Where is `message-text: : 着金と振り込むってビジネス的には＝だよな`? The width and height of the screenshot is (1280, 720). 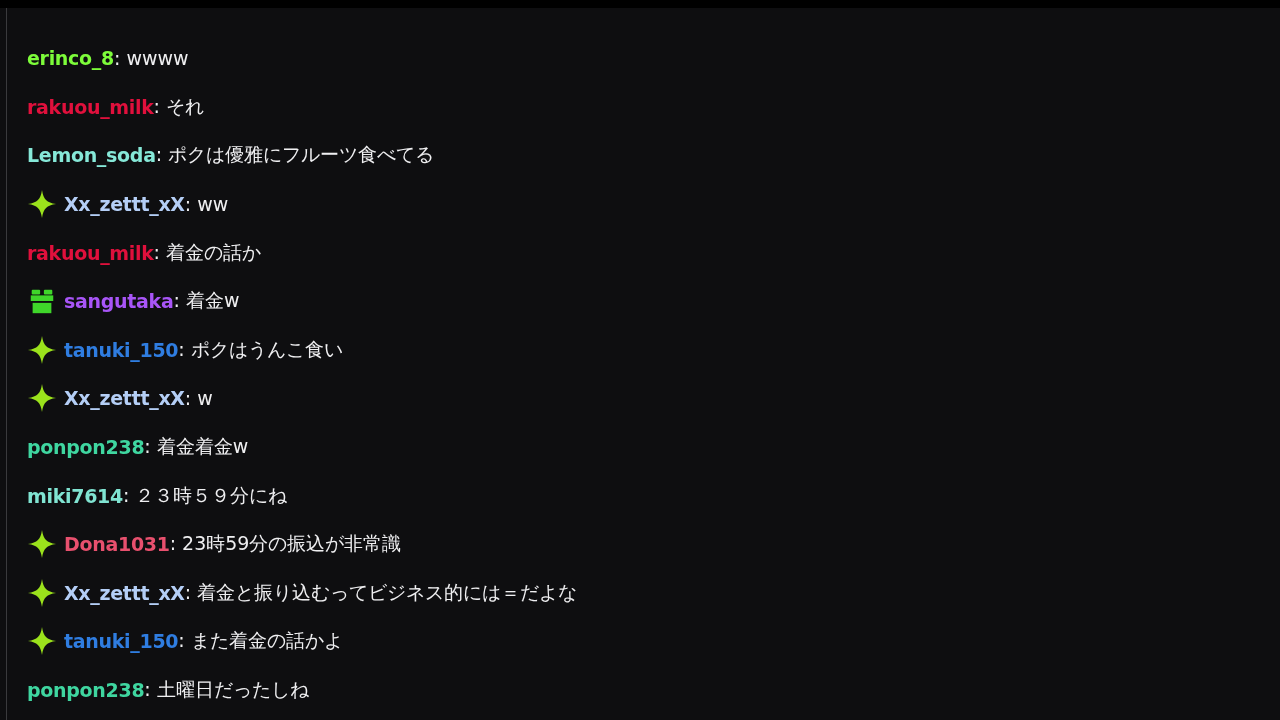 message-text: : 着金と振り込むってビジネス的には＝だよな is located at coordinates (381, 591).